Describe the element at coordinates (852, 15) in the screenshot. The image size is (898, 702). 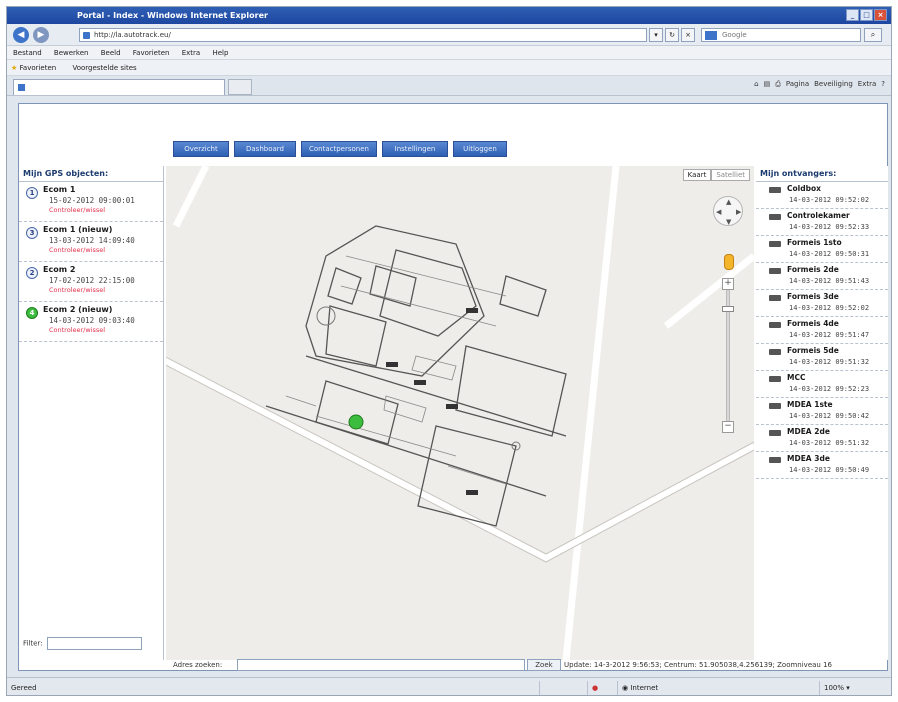
I see `minimize-button: _` at that location.